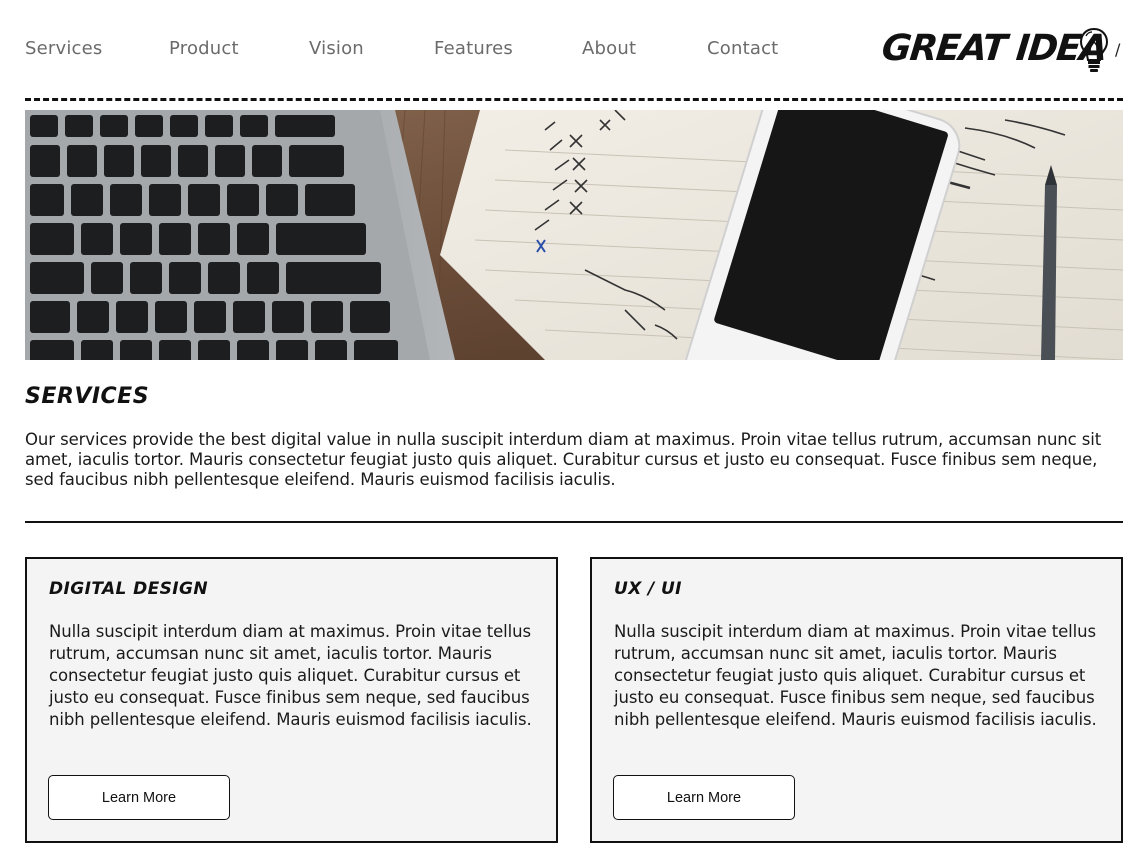 The height and width of the screenshot is (861, 1147). I want to click on nav-link-about: About, so click(609, 48).